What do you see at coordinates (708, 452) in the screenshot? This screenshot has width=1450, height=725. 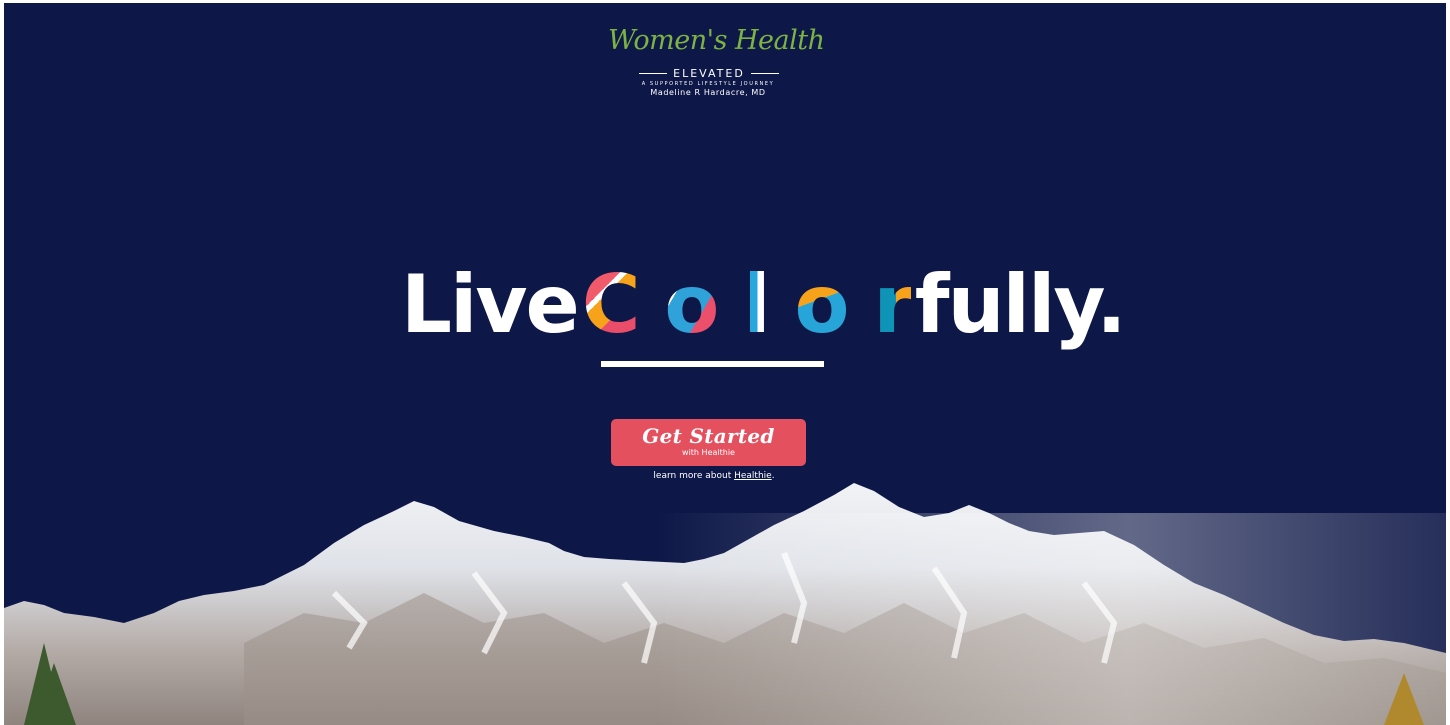 I see `get-started-sublabel: with Healthie` at bounding box center [708, 452].